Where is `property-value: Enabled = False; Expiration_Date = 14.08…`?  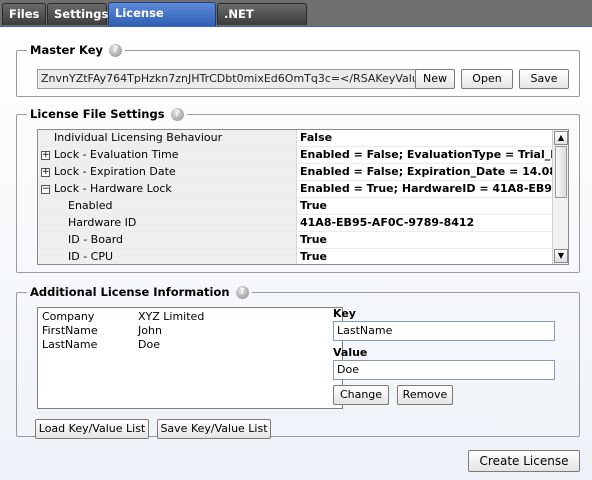
property-value: Enabled = False; Expiration_Date = 14.08… is located at coordinates (425, 172).